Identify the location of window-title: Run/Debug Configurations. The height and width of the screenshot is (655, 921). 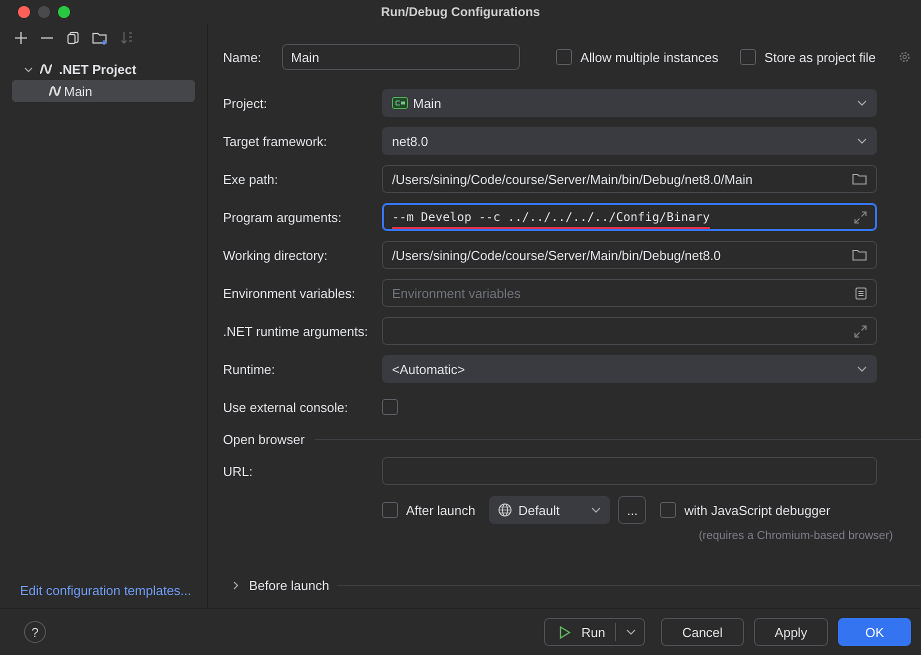
(460, 12).